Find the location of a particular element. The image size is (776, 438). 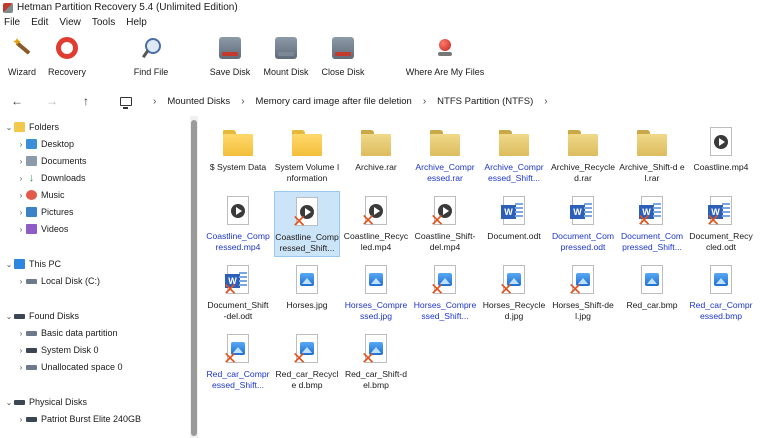

file-name: $ System Data is located at coordinates (238, 167).